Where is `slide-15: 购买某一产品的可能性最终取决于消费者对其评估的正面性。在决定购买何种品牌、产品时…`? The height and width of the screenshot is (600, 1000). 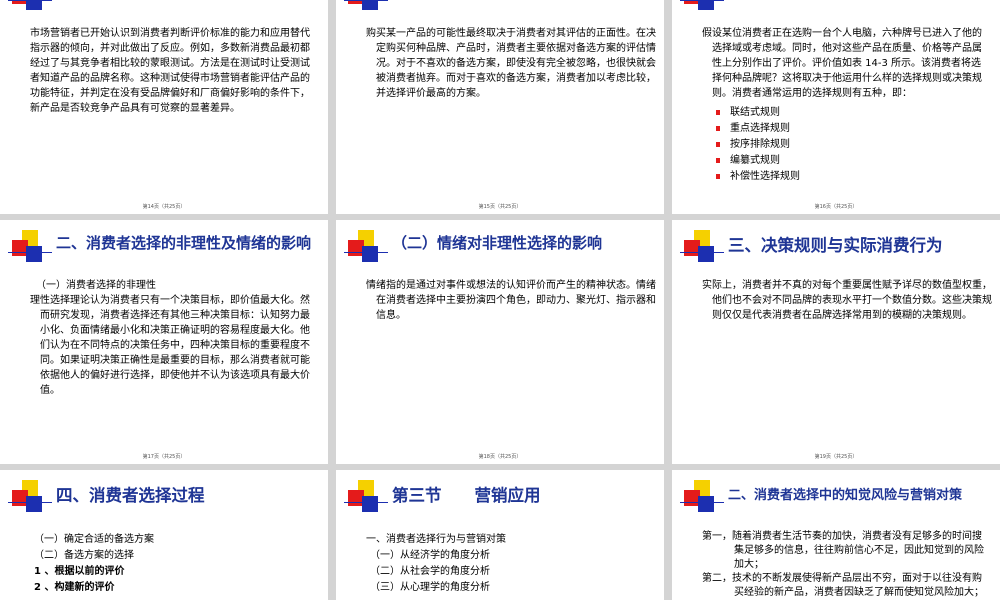 slide-15: 购买某一产品的可能性最终取决于消费者对其评估的正面性。在决定购买何种品牌、产品时… is located at coordinates (500, 107).